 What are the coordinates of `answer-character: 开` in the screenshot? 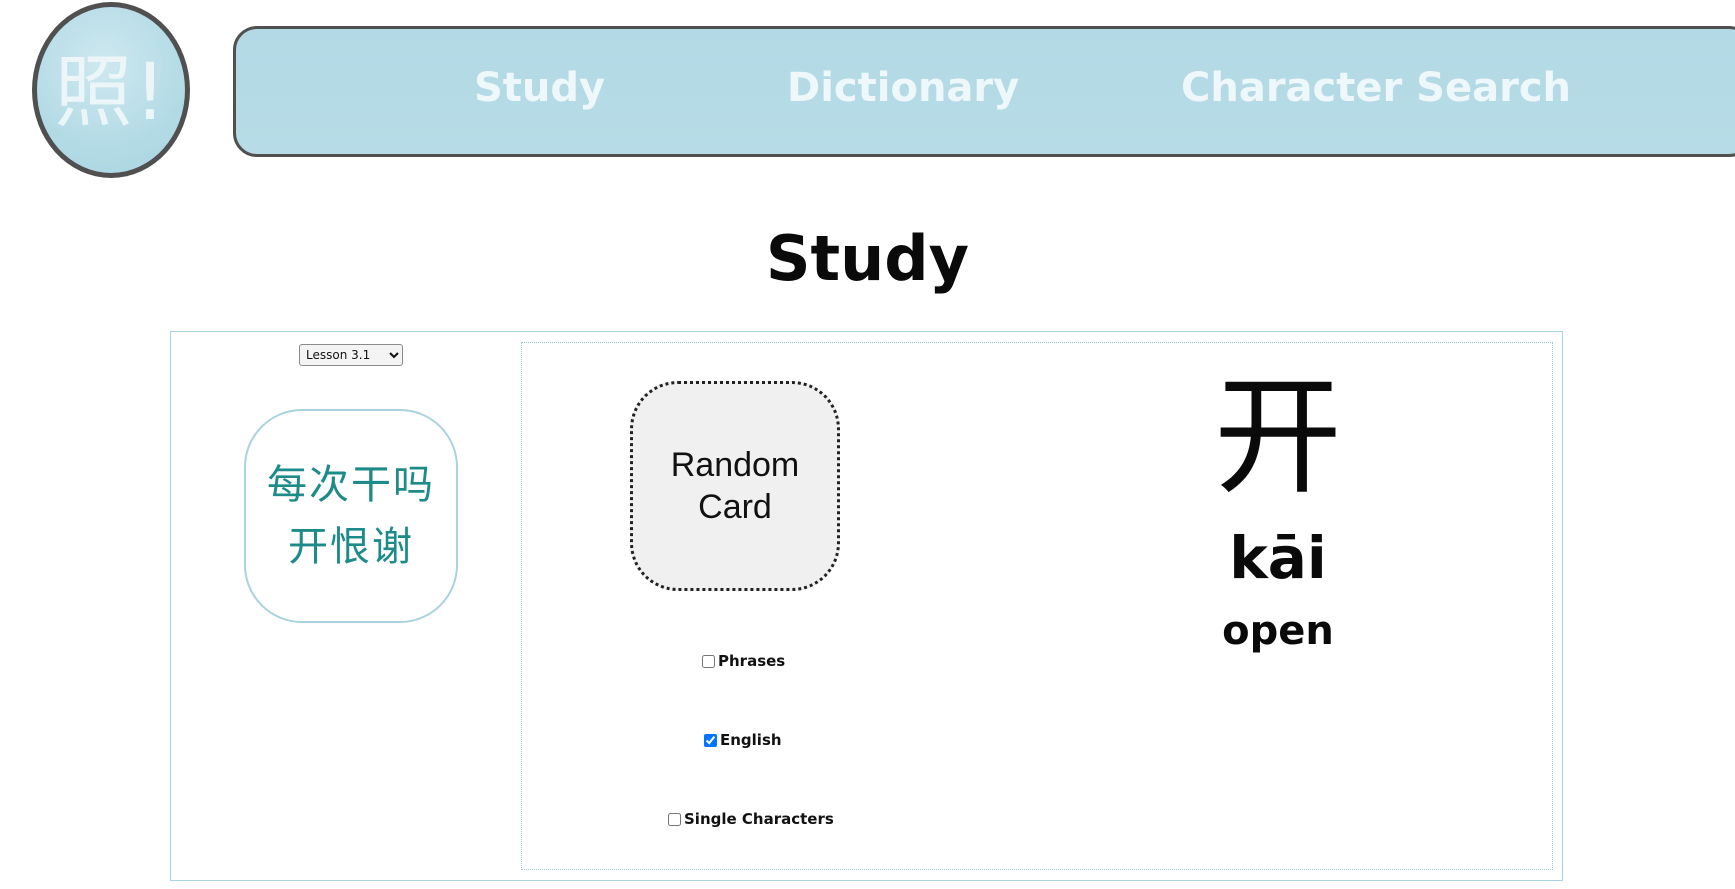 It's located at (1277, 437).